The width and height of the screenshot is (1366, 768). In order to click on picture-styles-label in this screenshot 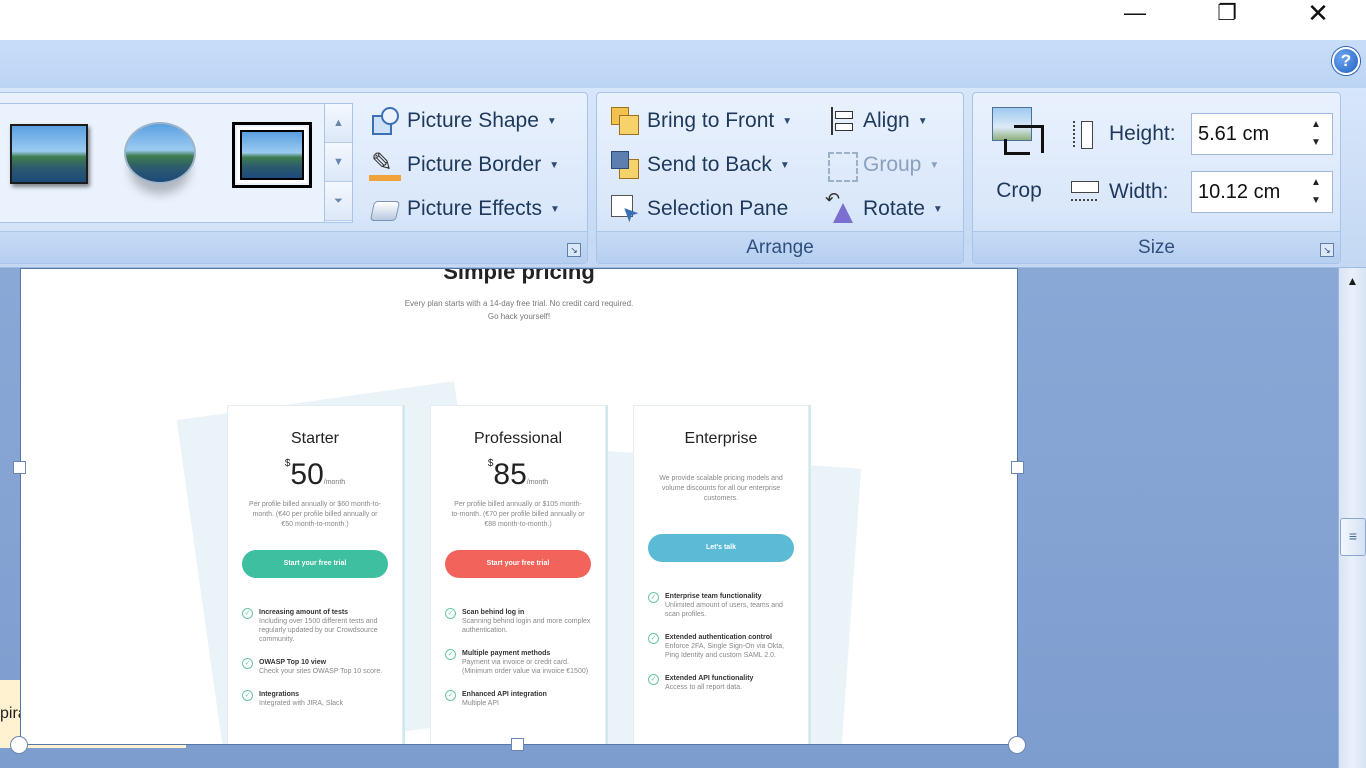, I will do `click(293, 247)`.